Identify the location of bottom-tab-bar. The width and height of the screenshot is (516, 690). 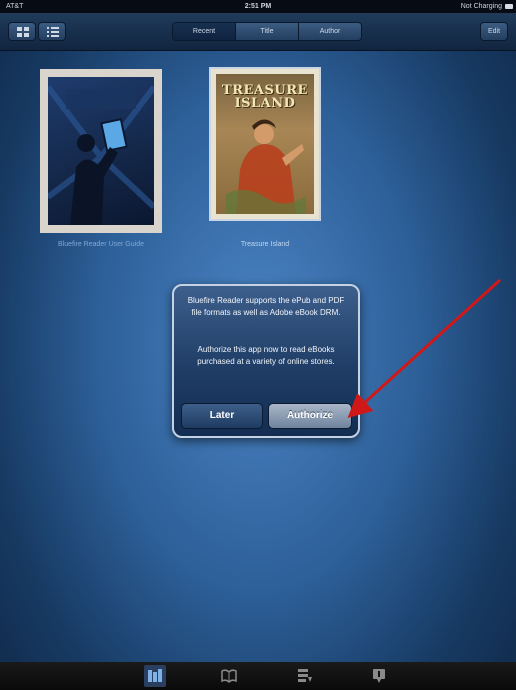
(258, 676).